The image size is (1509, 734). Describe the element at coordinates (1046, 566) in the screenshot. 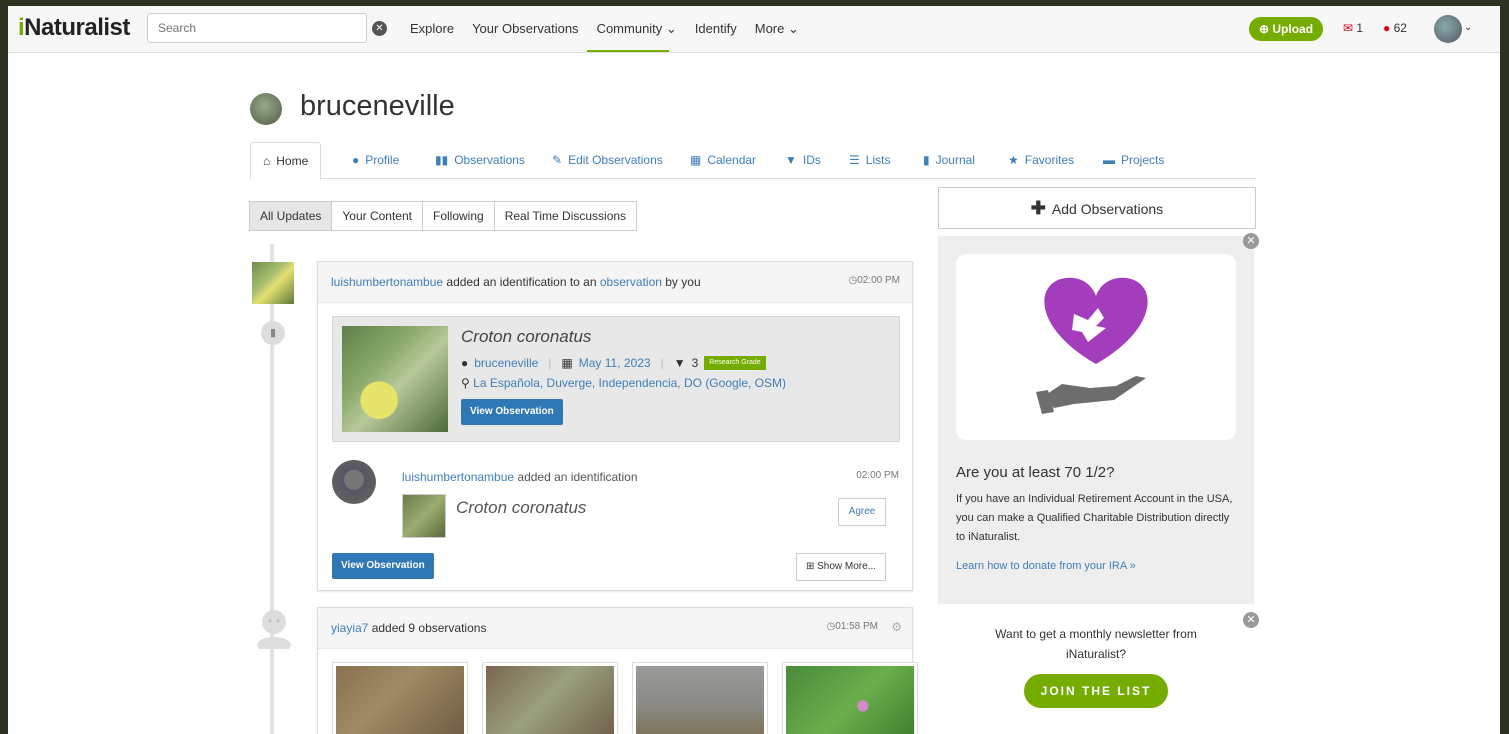

I see `donate-link: Learn how to donate from your IRA »` at that location.